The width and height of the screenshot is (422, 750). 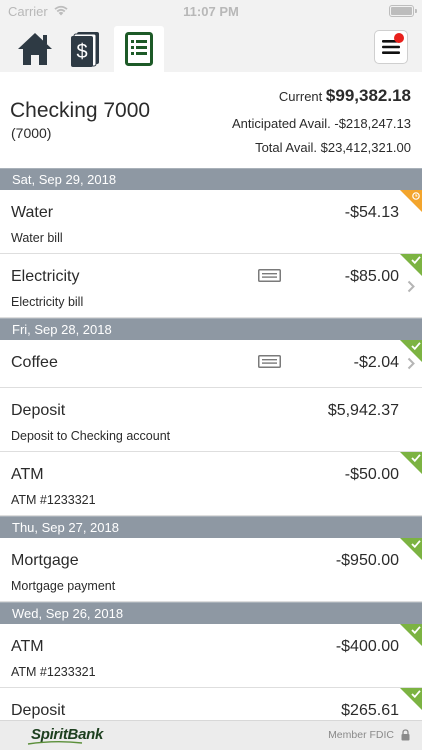 What do you see at coordinates (211, 222) in the screenshot?
I see `transaction-row: Water Water bill -$54.13` at bounding box center [211, 222].